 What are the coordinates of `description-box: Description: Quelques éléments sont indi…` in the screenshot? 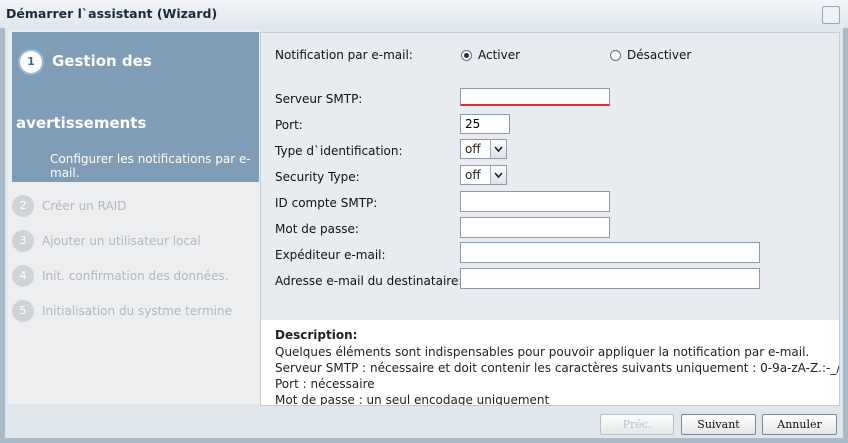 It's located at (550, 362).